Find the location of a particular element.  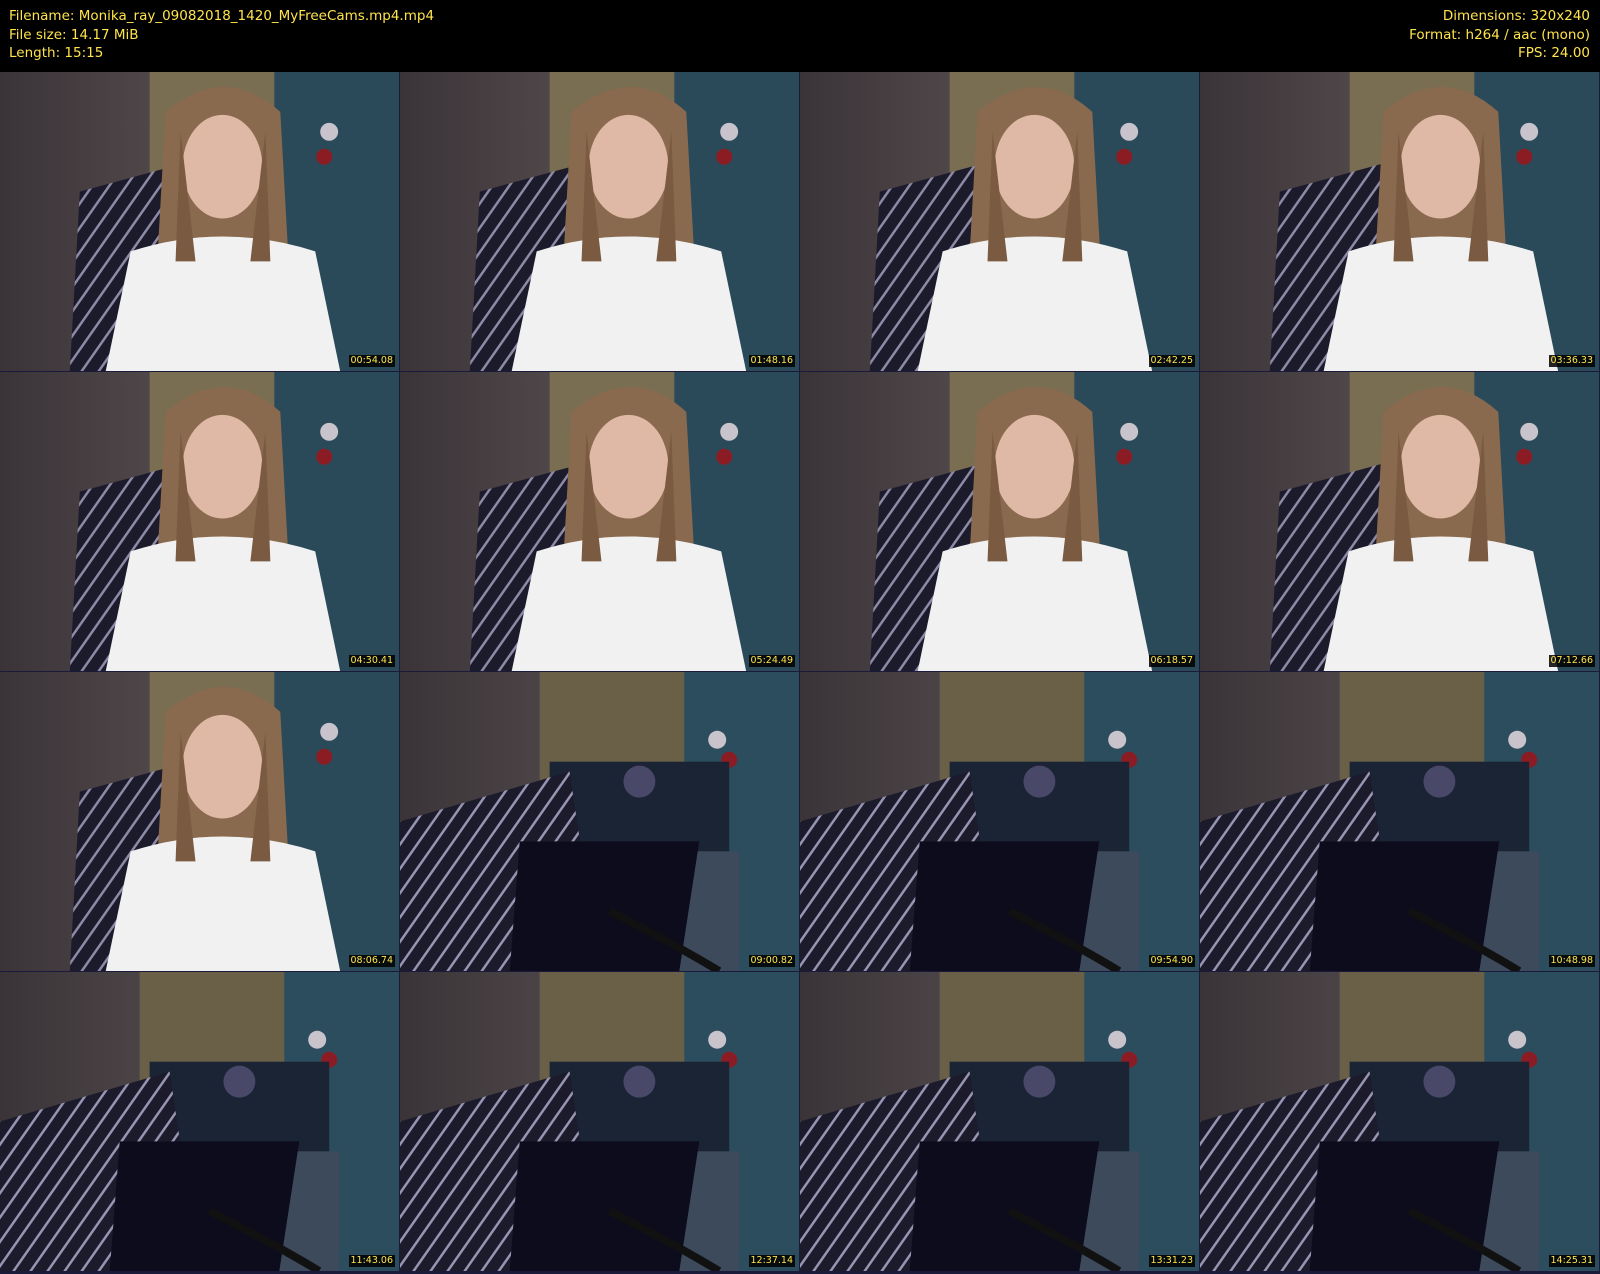

thumbnail-frame: 08:06.74 is located at coordinates (199, 821).